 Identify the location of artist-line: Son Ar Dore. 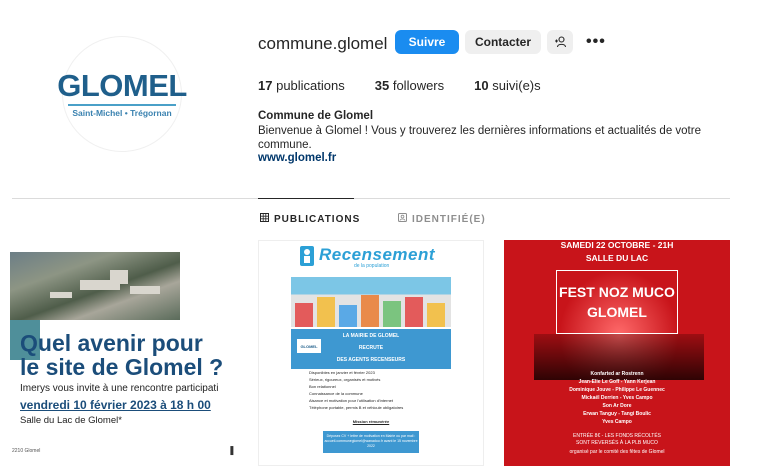
(617, 406).